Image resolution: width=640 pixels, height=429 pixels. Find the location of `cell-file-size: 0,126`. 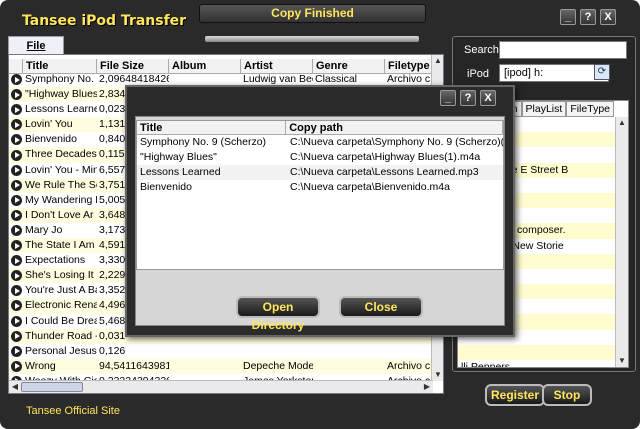

cell-file-size: 0,126 is located at coordinates (112, 350).